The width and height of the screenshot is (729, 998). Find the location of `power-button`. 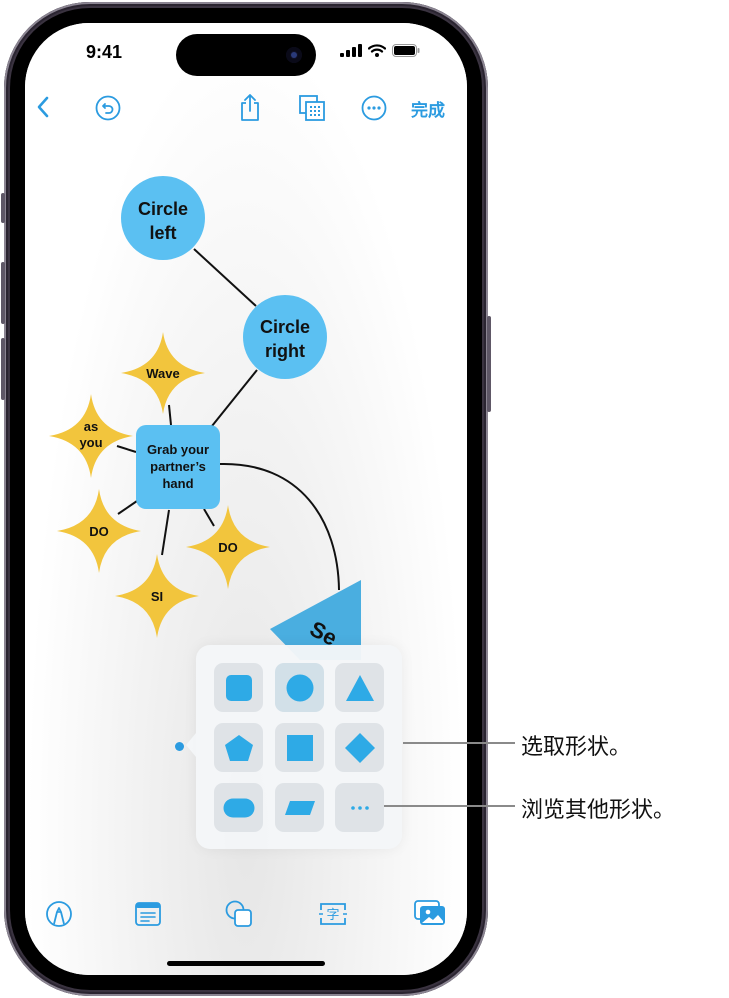

power-button is located at coordinates (489, 364).